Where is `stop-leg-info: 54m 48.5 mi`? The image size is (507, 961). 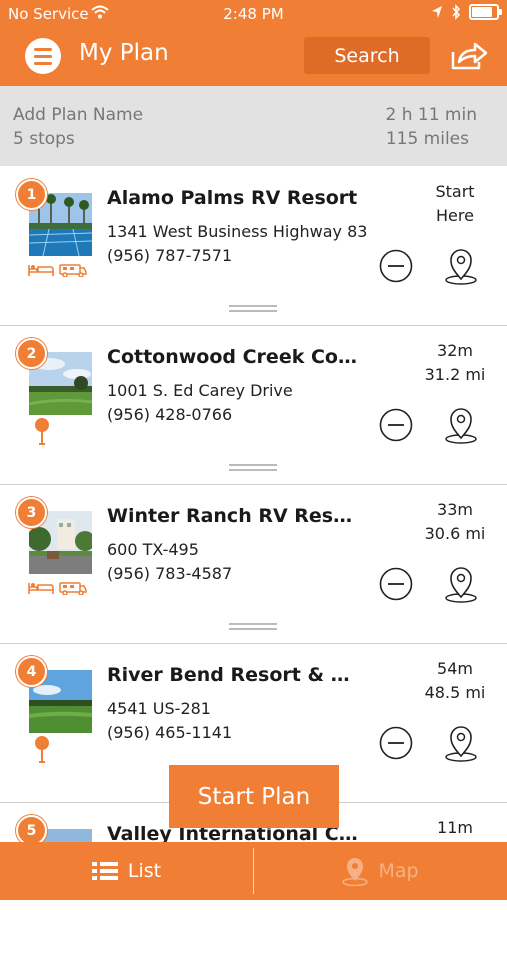 stop-leg-info: 54m 48.5 mi is located at coordinates (455, 681).